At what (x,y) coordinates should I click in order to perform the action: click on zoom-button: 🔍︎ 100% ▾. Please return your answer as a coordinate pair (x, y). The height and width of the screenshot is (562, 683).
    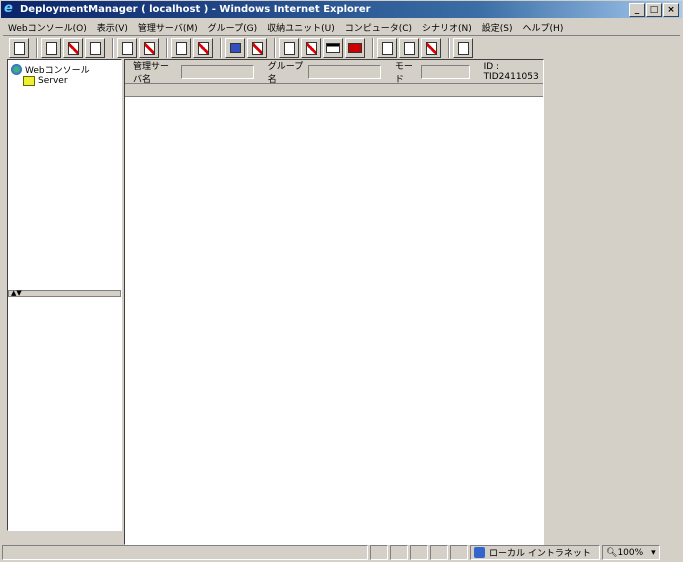
    Looking at the image, I should click on (631, 552).